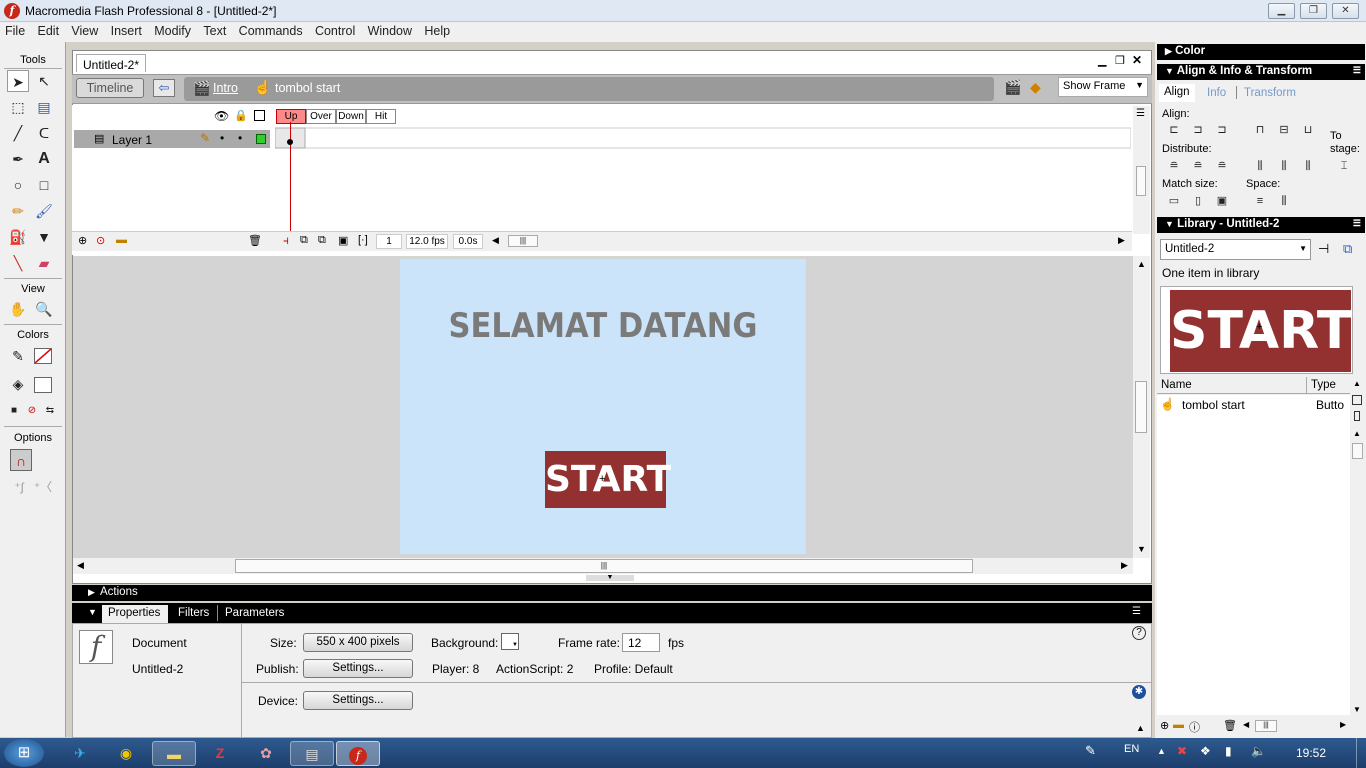 This screenshot has width=1366, height=768. Describe the element at coordinates (1357, 547) in the screenshot. I see `library-vscroll: ▲ ▲ ▼` at that location.